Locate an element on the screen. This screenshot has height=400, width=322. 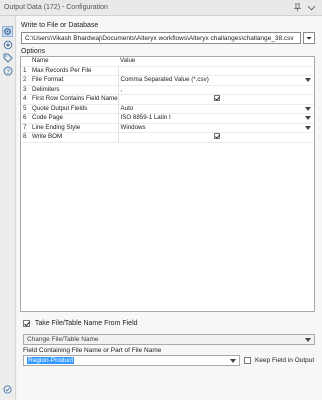
option-row-number: 1 is located at coordinates (25, 71).